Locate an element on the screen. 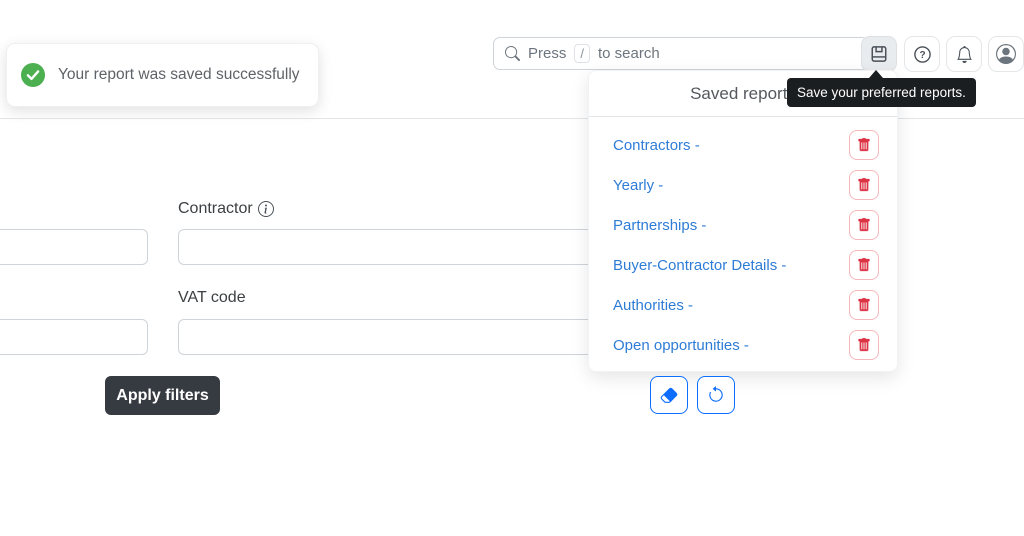 The width and height of the screenshot is (1024, 536). check-circle-icon is located at coordinates (33, 75).